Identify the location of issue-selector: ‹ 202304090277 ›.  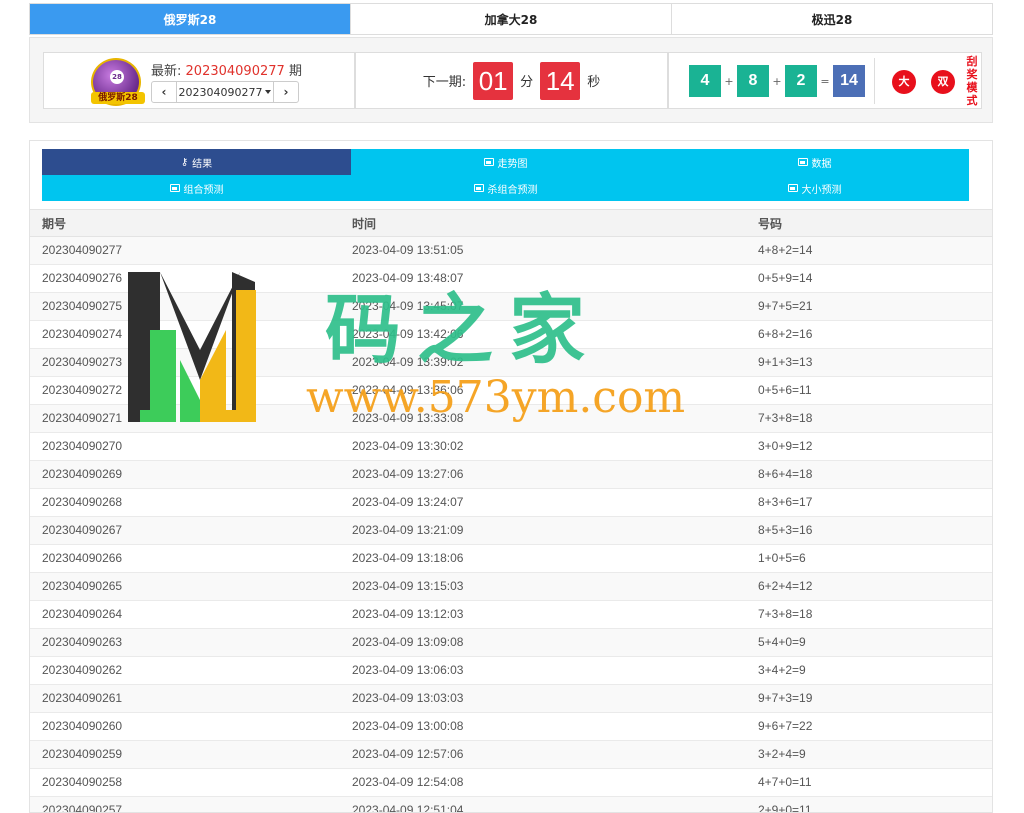
(225, 92).